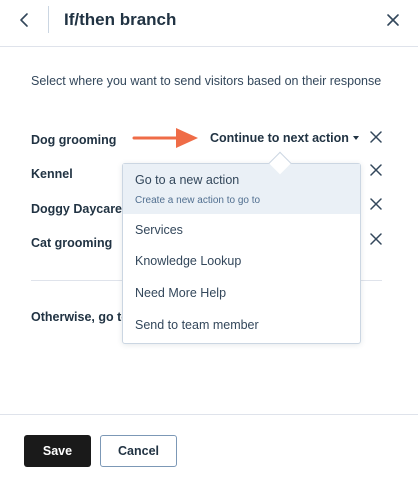  What do you see at coordinates (138, 451) in the screenshot?
I see `cancel-button: Cancel` at bounding box center [138, 451].